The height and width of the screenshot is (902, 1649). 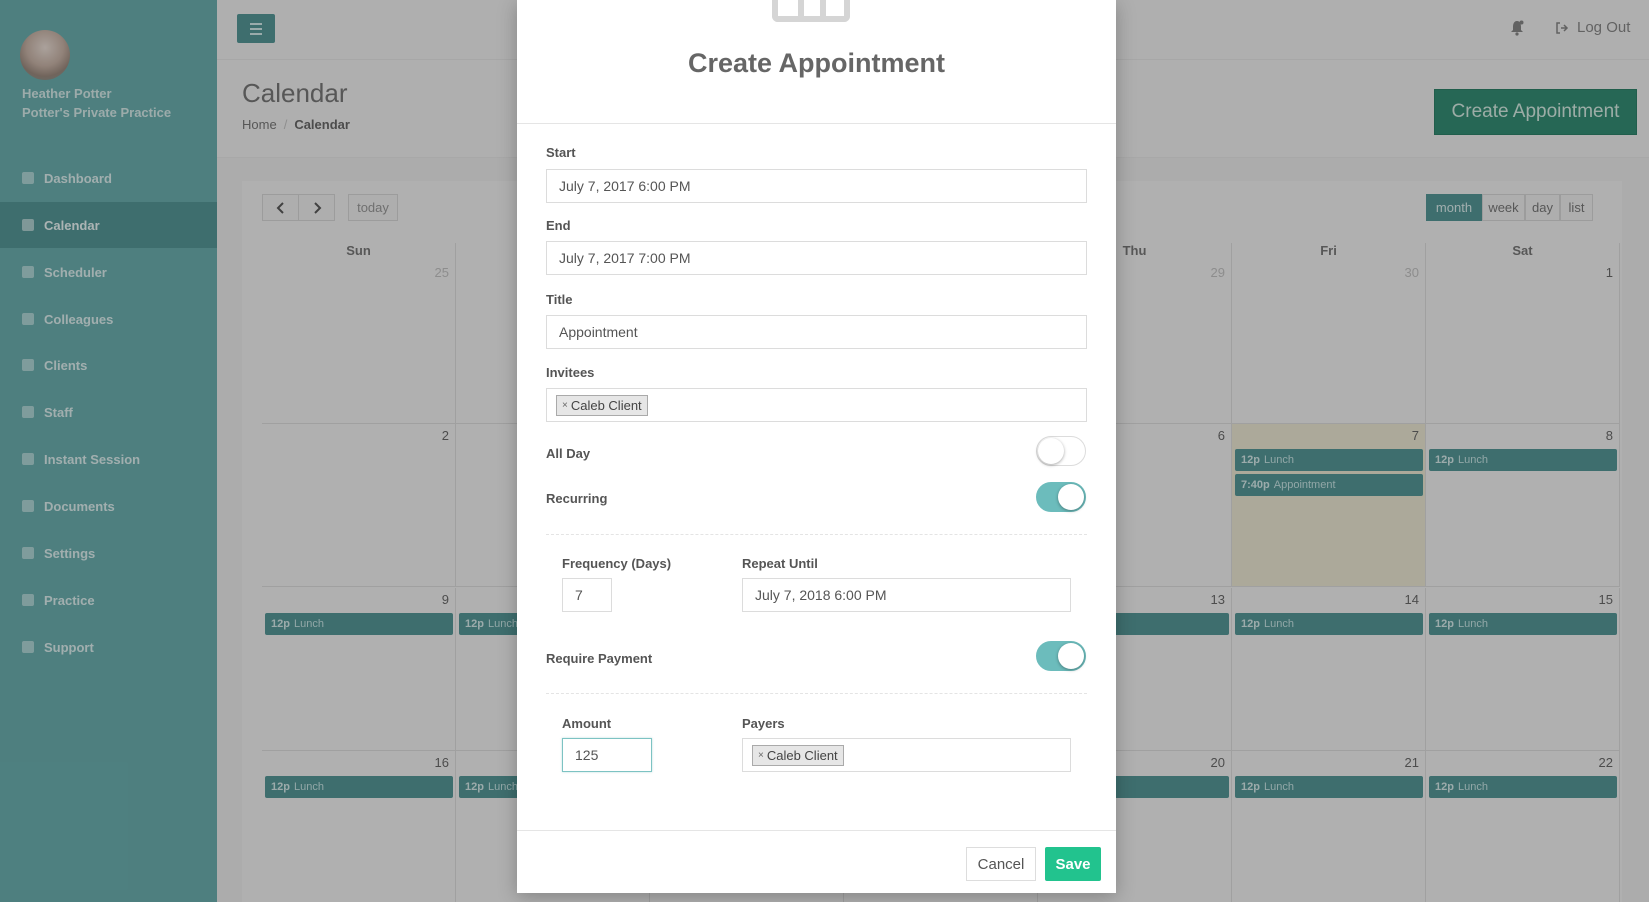 What do you see at coordinates (816, 258) in the screenshot?
I see `end-input: July 7, 2017 7:00 PM` at bounding box center [816, 258].